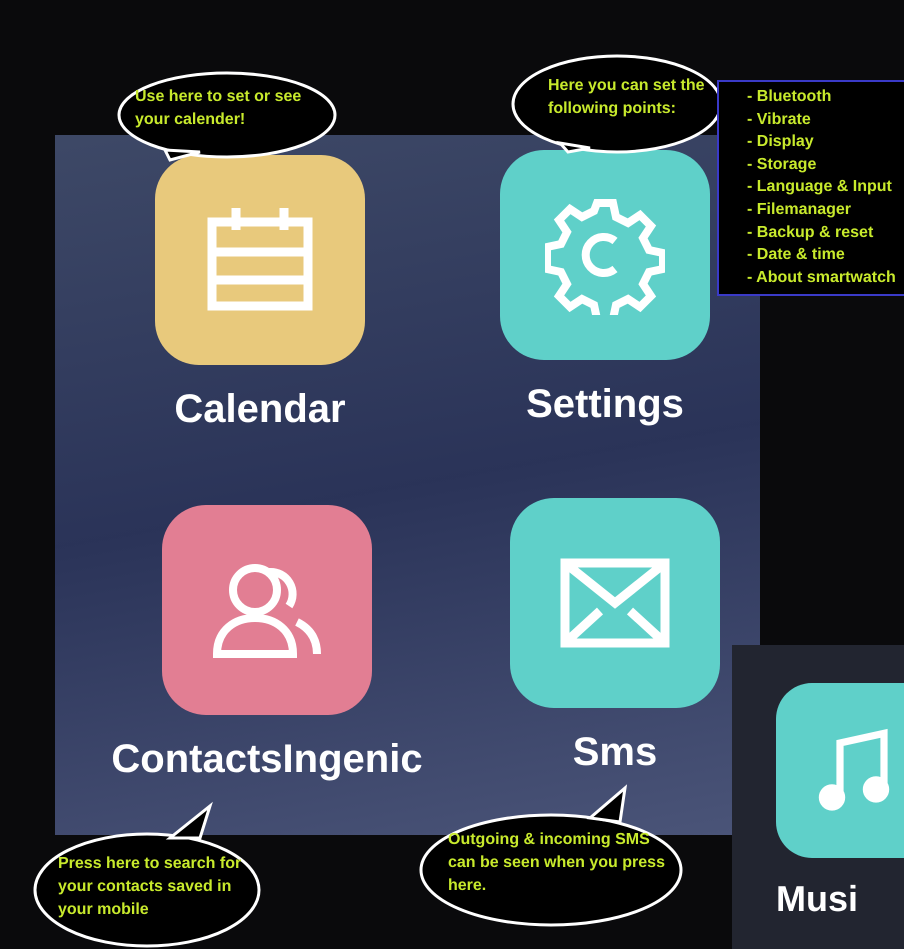 The width and height of the screenshot is (904, 949). What do you see at coordinates (557, 863) in the screenshot?
I see `callout-text: Outgoing & incoming SMS can be seen when you press here.` at bounding box center [557, 863].